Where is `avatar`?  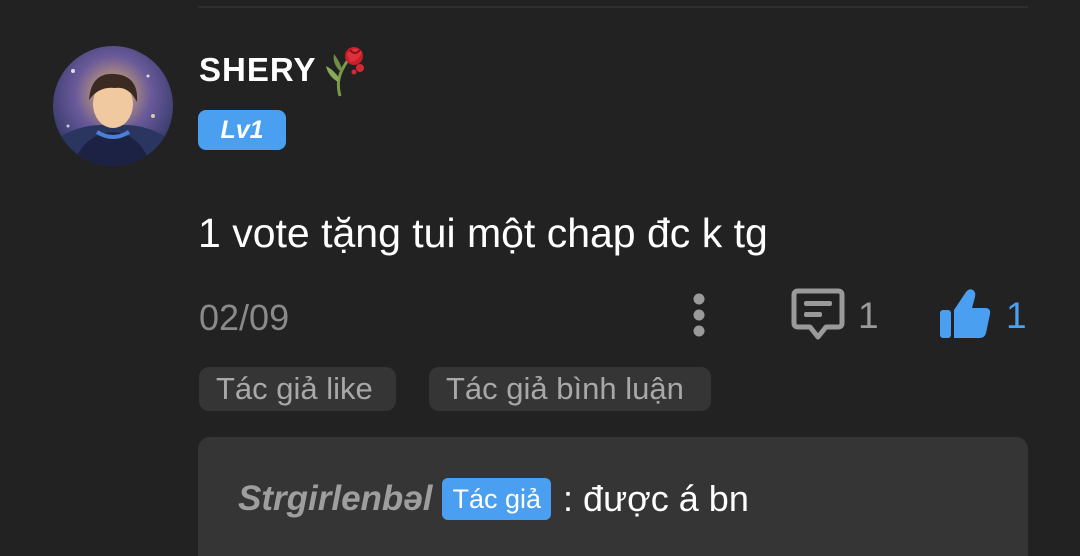
avatar is located at coordinates (113, 106).